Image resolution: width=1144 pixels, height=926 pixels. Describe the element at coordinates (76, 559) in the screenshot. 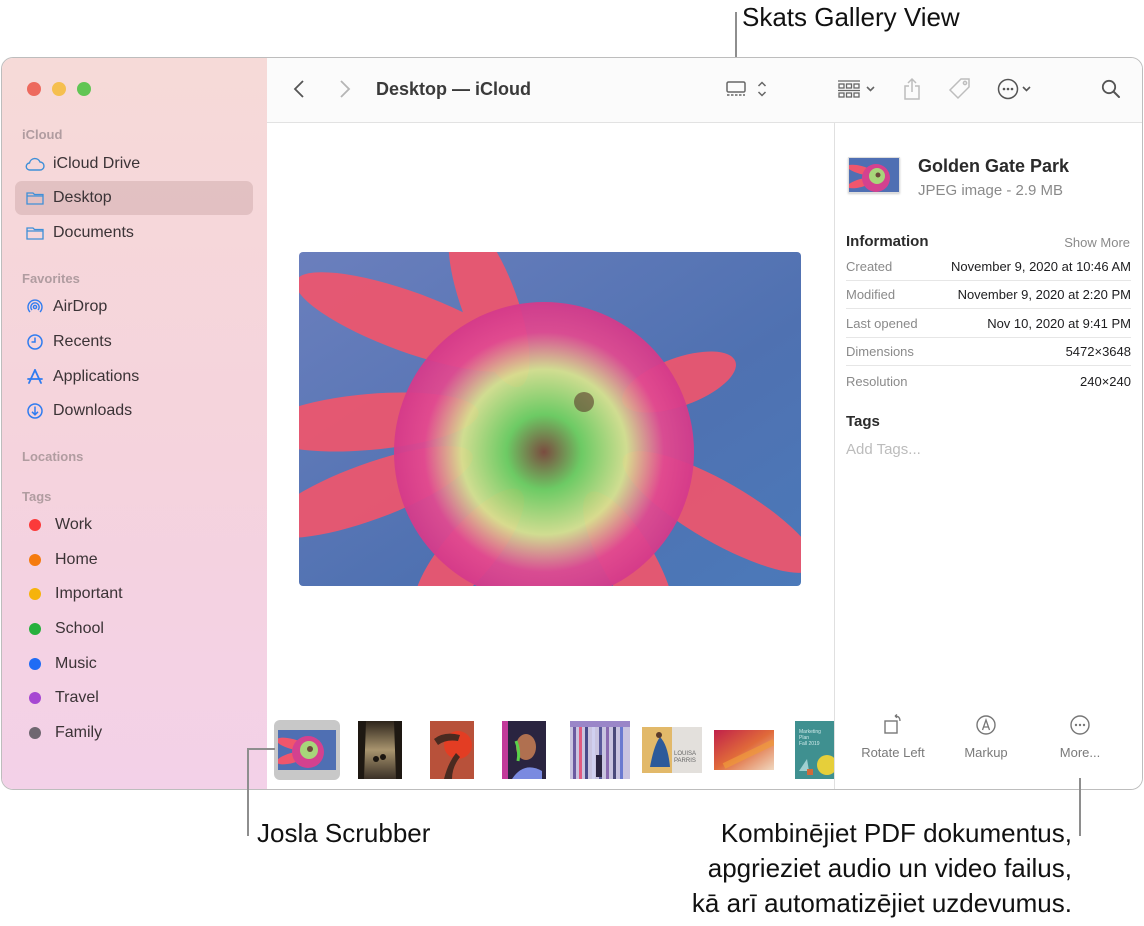

I see `sidebar-item-label: Home` at that location.